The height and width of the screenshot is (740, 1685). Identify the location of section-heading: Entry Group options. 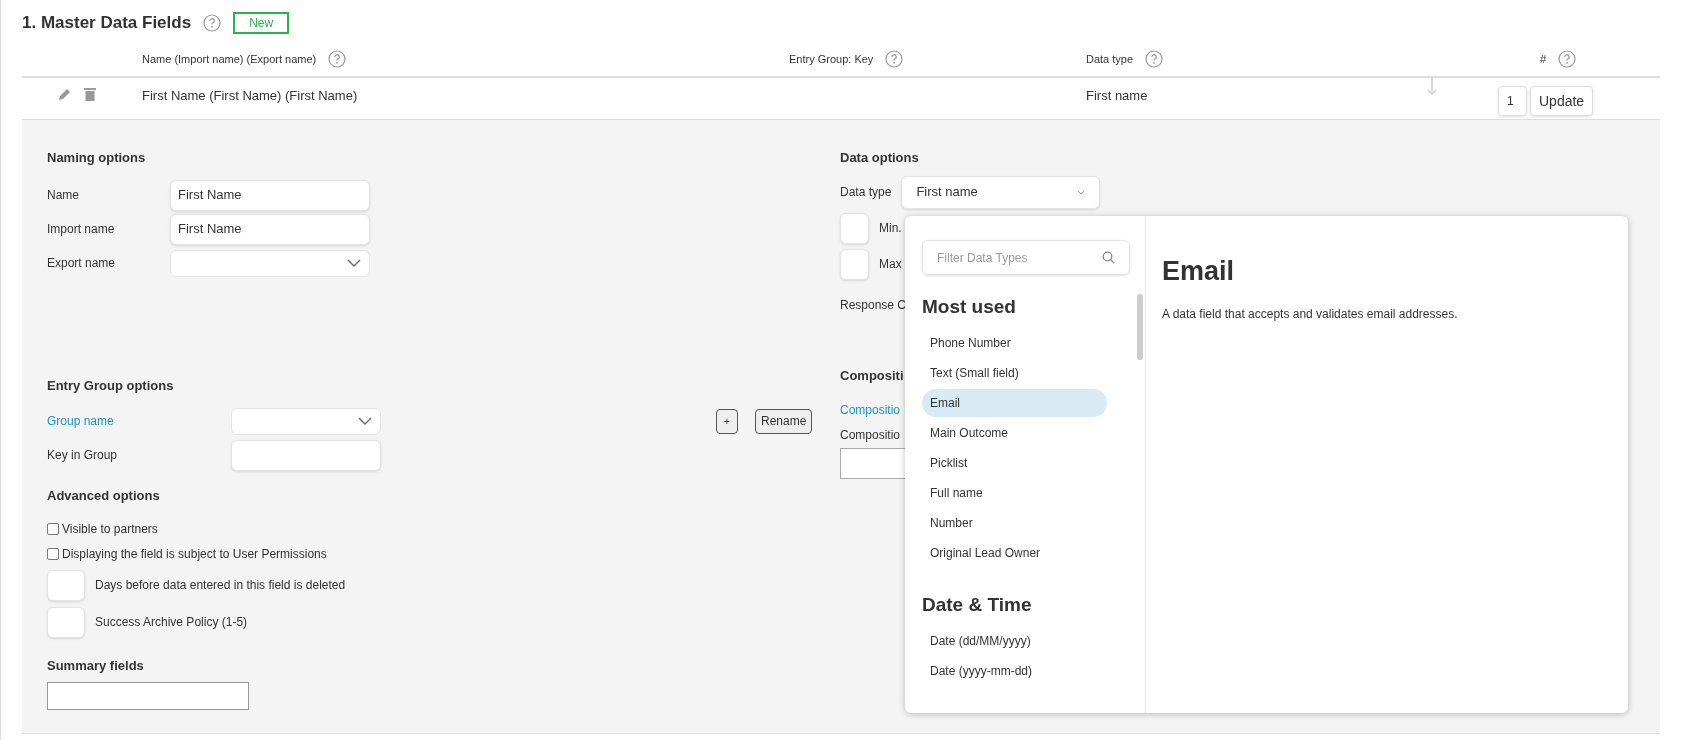
(111, 386).